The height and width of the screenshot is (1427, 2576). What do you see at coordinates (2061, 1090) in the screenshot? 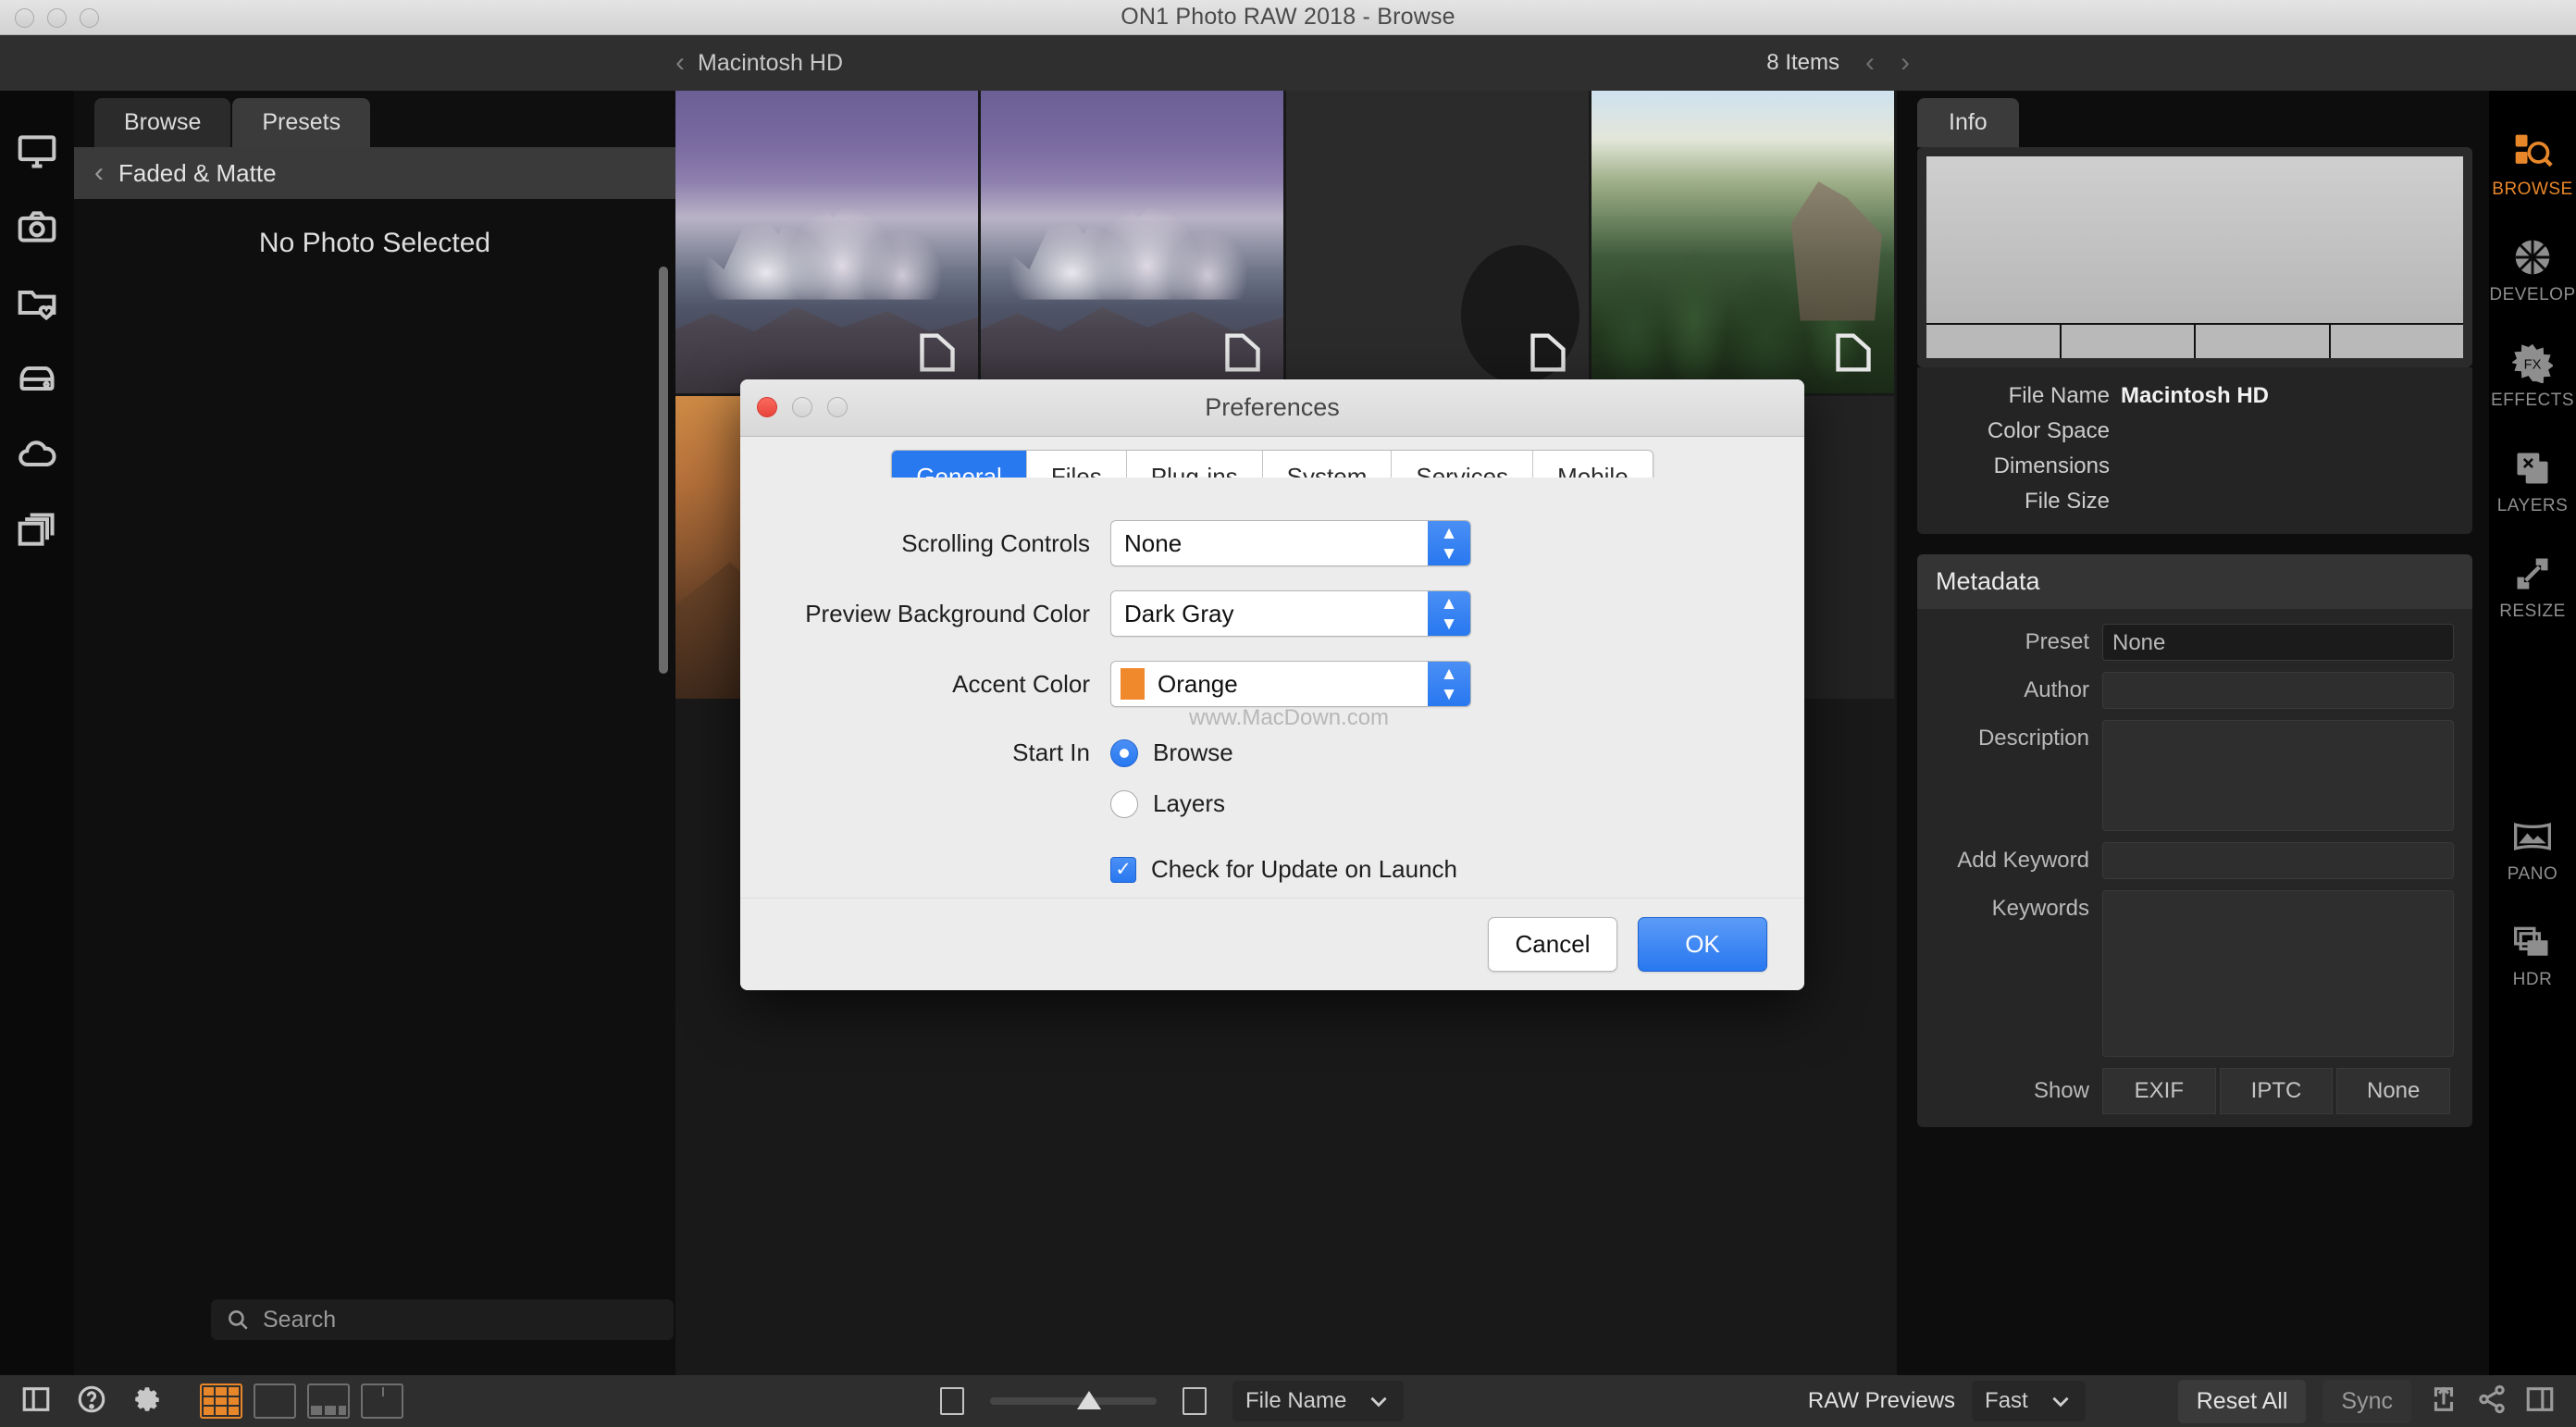
I see `metadata-label: Show` at bounding box center [2061, 1090].